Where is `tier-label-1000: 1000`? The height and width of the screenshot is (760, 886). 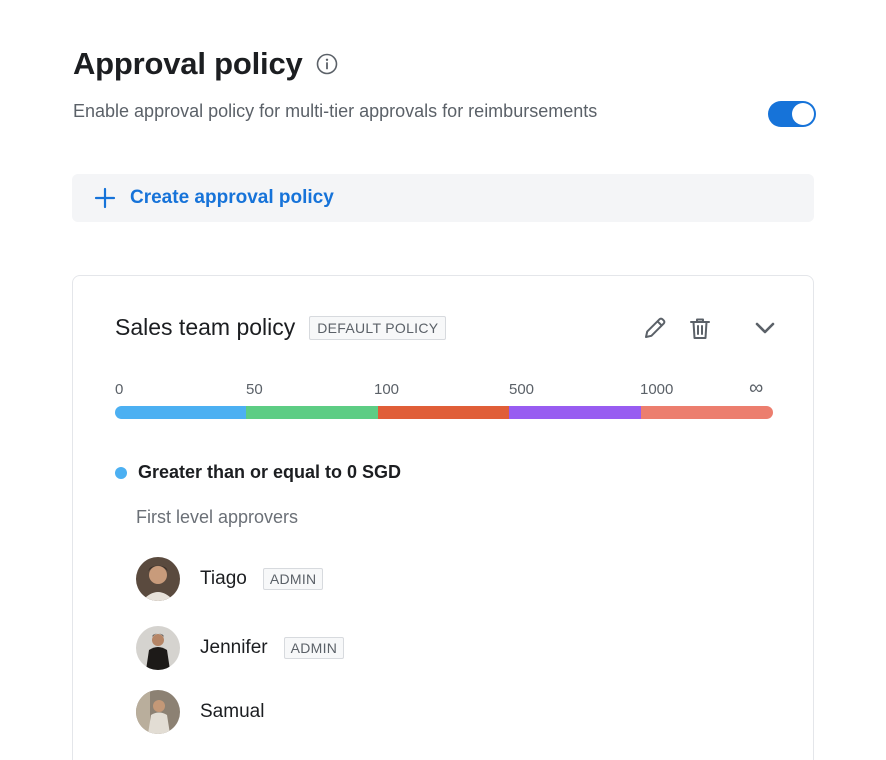 tier-label-1000: 1000 is located at coordinates (657, 389).